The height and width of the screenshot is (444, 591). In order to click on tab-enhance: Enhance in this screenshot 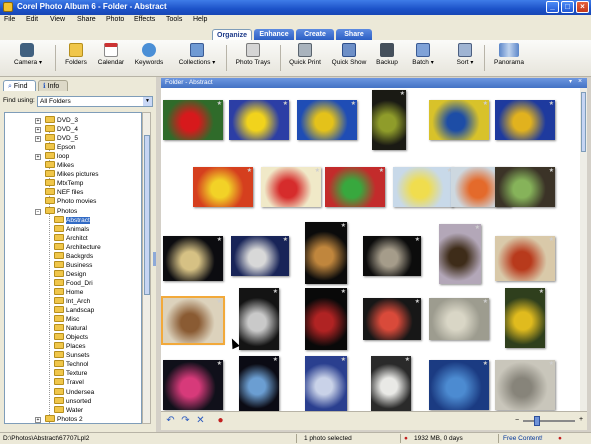, I will do `click(274, 34)`.